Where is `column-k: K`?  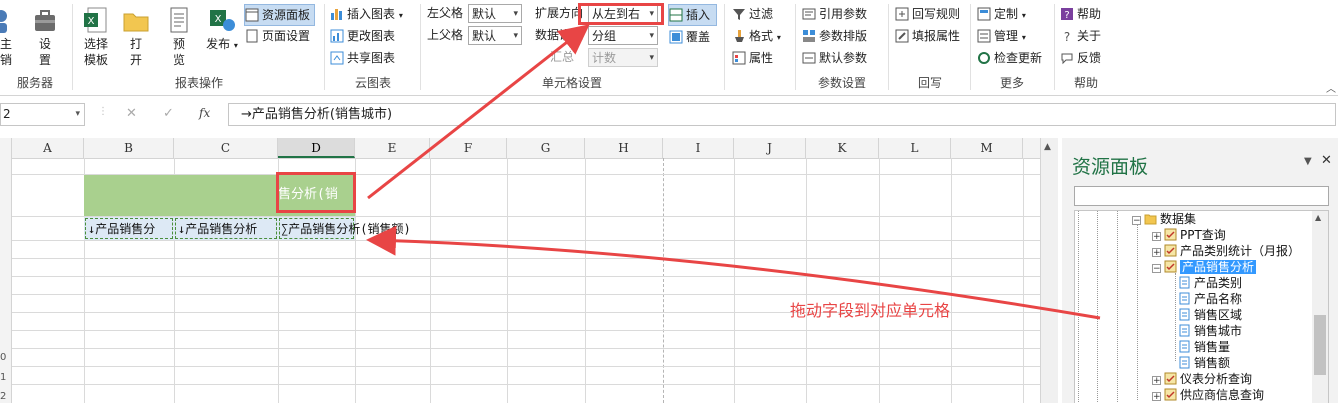 column-k: K is located at coordinates (842, 148).